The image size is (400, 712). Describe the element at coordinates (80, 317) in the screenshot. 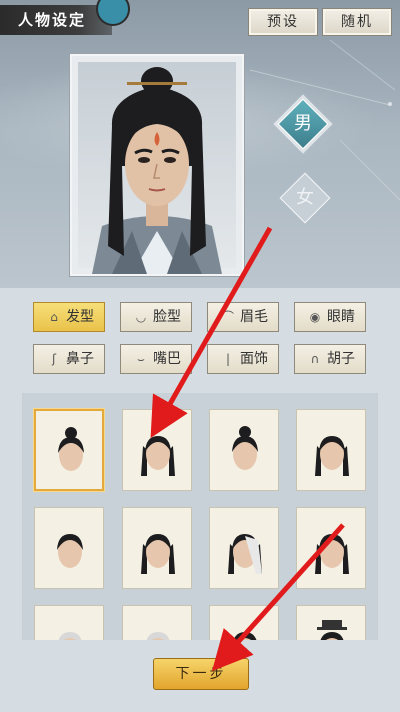

I see `tab-hair-label: 发型` at that location.